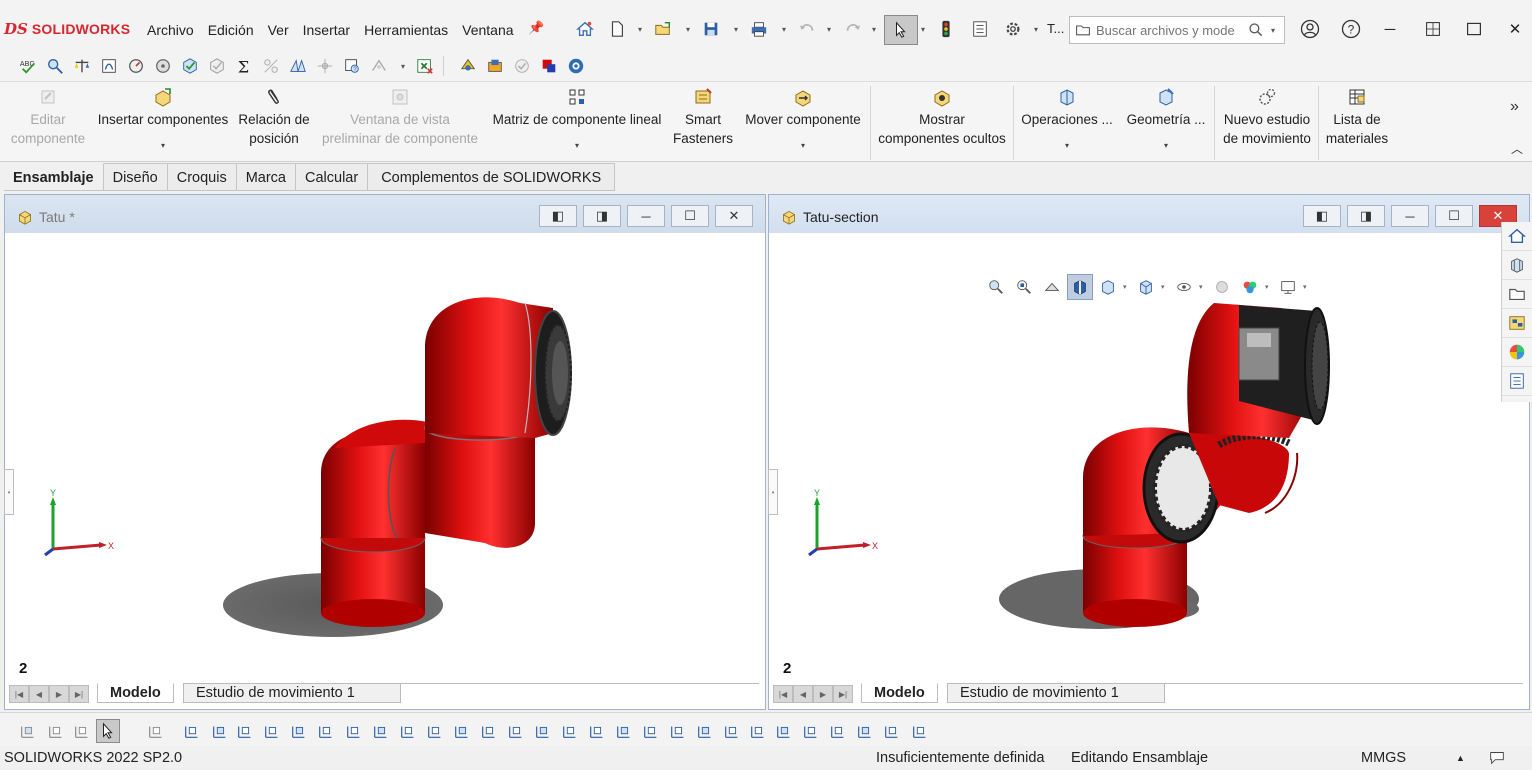  What do you see at coordinates (853, 29) in the screenshot?
I see `redo-icon` at bounding box center [853, 29].